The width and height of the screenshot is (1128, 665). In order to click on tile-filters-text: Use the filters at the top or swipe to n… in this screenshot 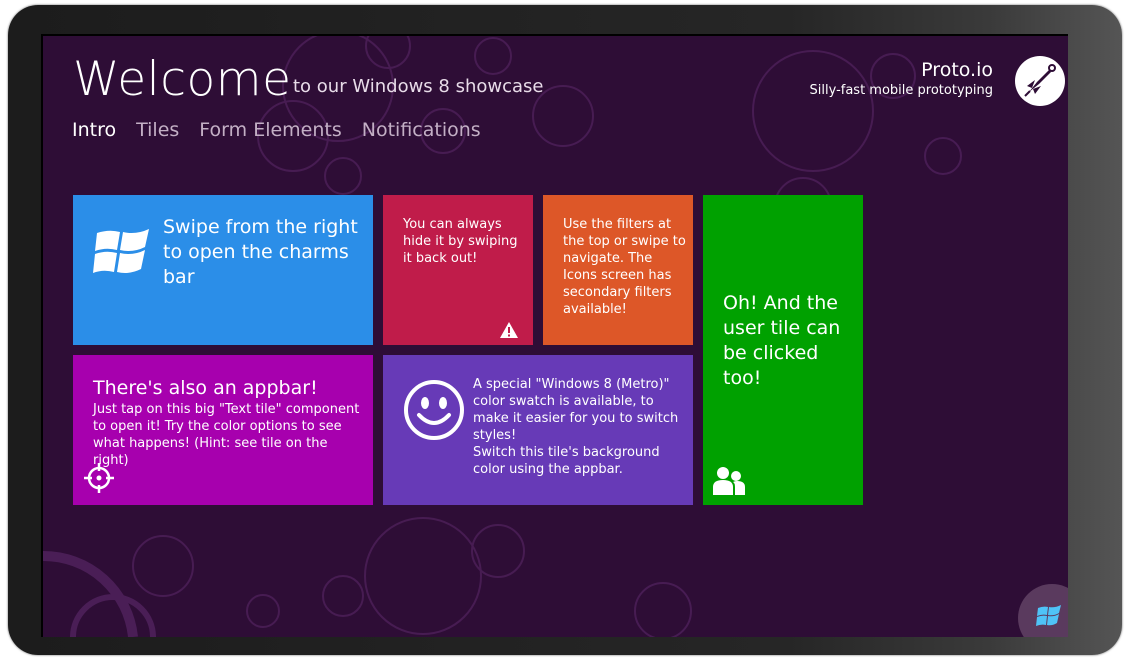, I will do `click(624, 267)`.